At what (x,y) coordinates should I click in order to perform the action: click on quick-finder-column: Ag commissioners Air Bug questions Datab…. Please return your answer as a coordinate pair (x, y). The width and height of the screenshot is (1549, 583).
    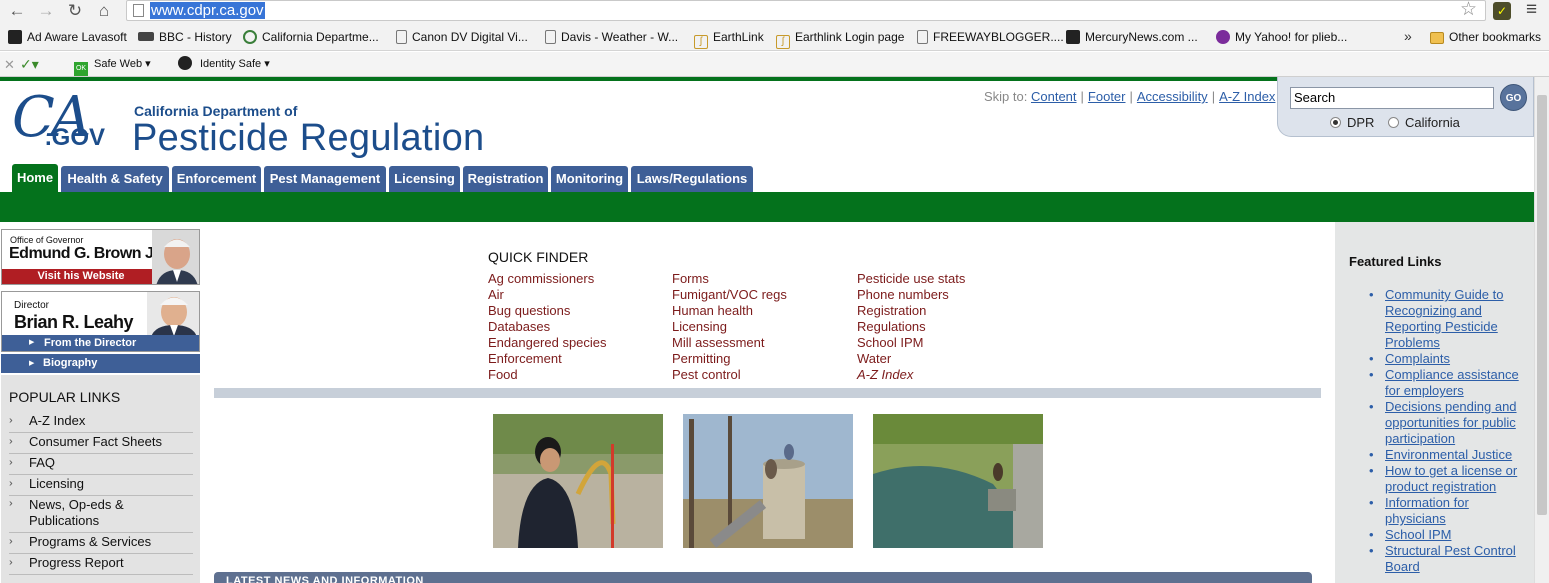
    Looking at the image, I should click on (547, 327).